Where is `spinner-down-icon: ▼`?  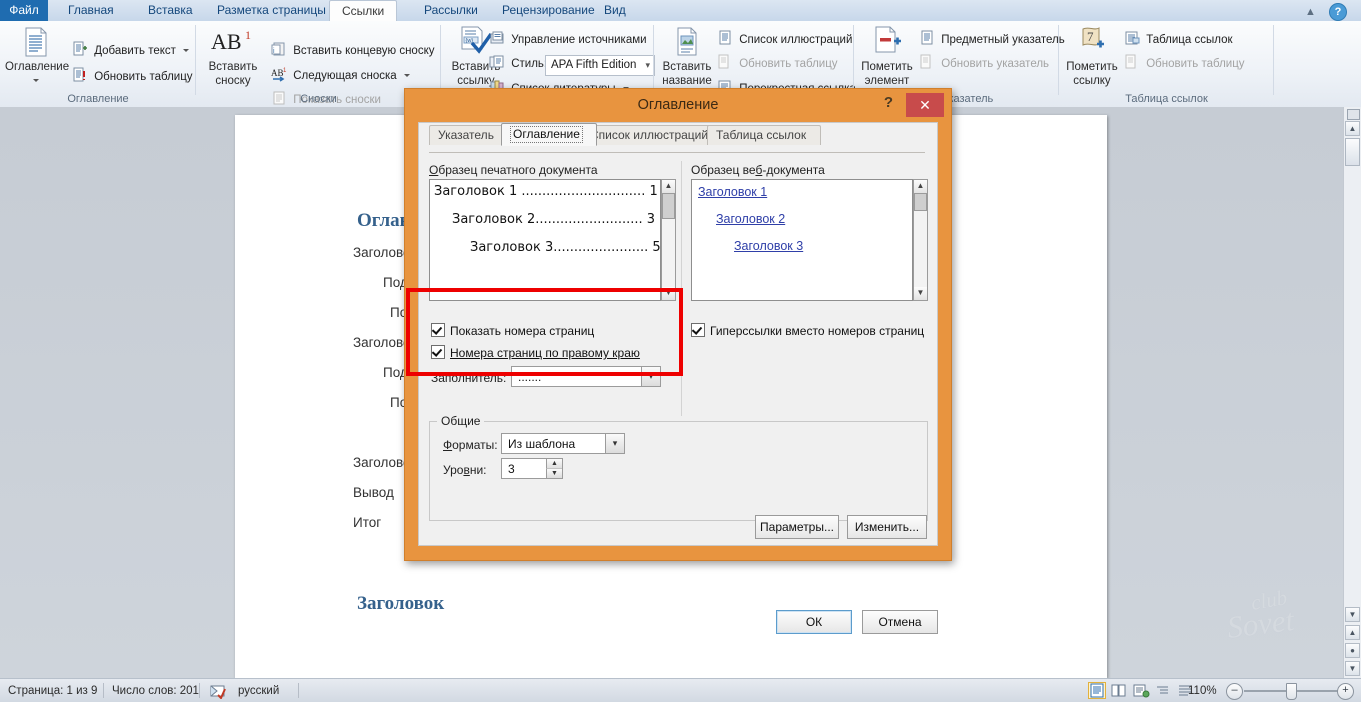 spinner-down-icon: ▼ is located at coordinates (554, 472).